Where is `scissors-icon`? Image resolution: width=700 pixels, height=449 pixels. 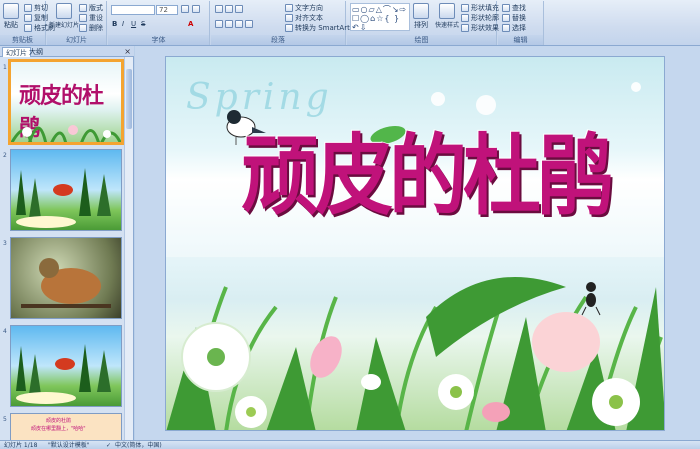
scissors-icon is located at coordinates (28, 8).